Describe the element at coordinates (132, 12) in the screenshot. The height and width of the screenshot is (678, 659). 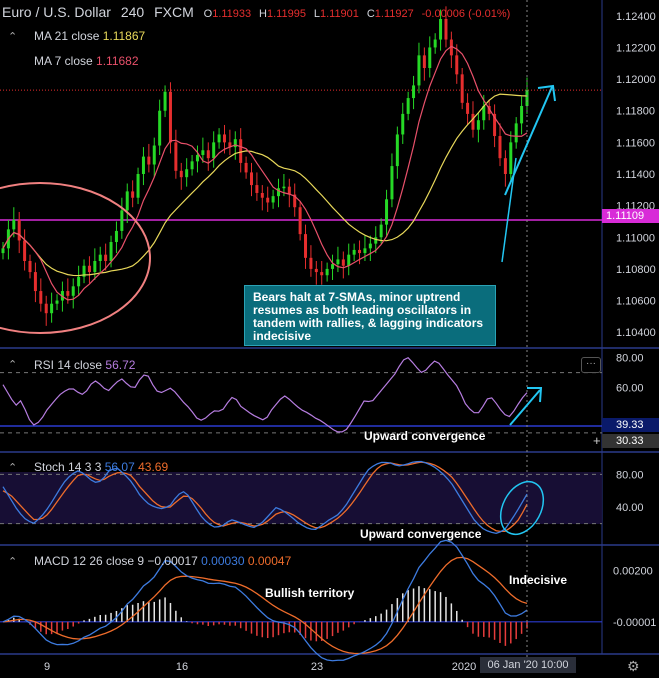
I see `interval: 240` at that location.